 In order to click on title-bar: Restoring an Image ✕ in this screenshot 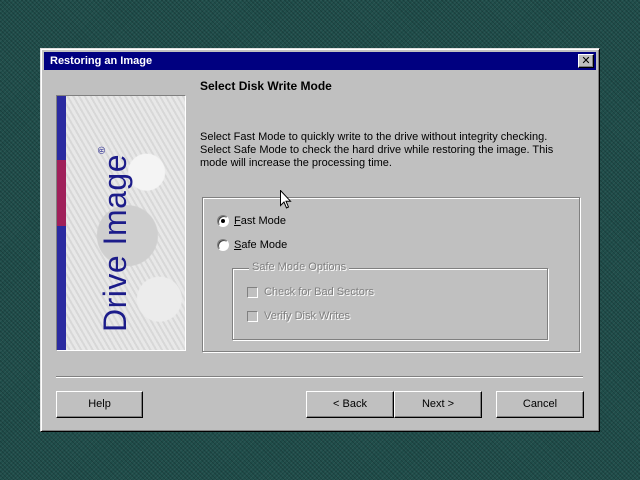, I will do `click(320, 61)`.